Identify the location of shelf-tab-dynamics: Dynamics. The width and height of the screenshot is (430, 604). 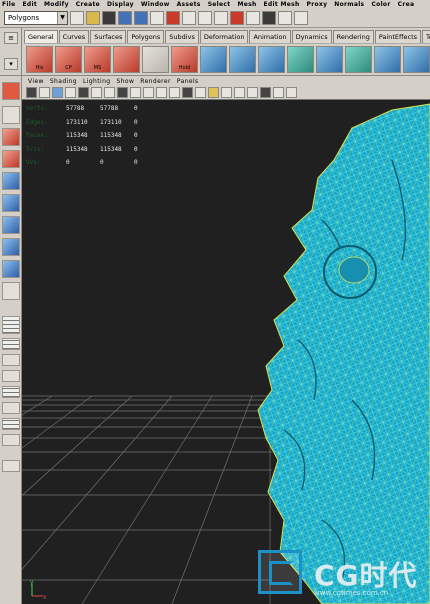
(311, 36).